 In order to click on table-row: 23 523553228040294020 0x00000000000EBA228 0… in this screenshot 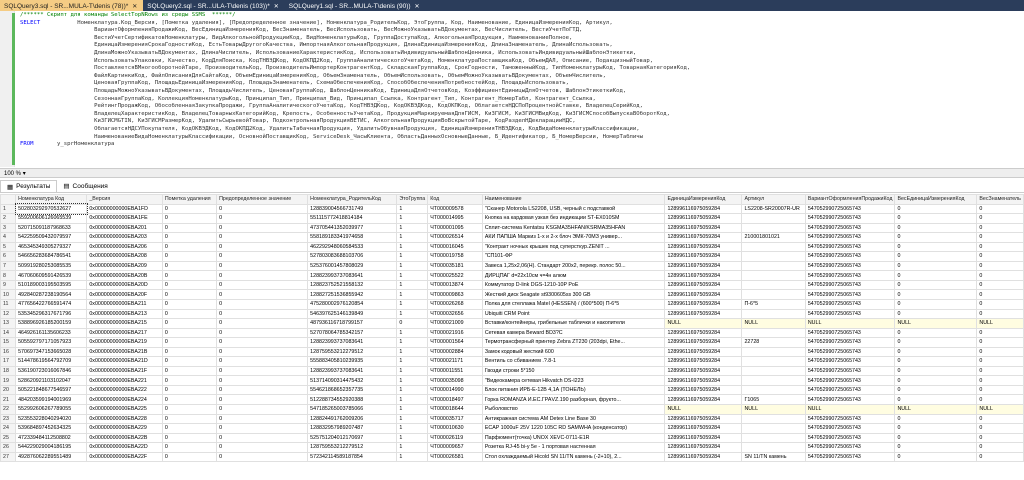, I will do `click(512, 419)`.